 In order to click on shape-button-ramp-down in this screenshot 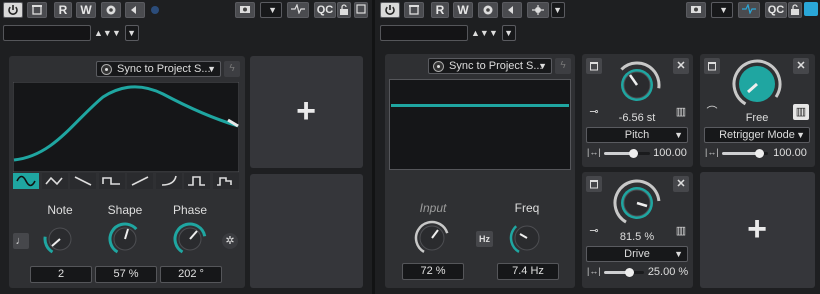, I will do `click(83, 181)`.